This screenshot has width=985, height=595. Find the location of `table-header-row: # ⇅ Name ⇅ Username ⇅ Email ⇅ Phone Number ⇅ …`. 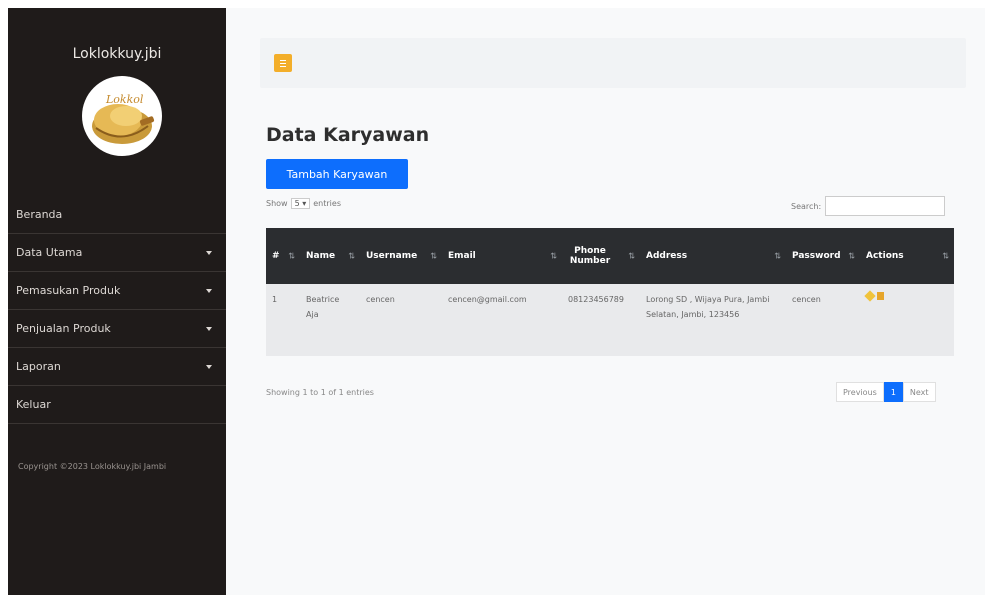

table-header-row: # ⇅ Name ⇅ Username ⇅ Email ⇅ Phone Number ⇅ … is located at coordinates (610, 256).